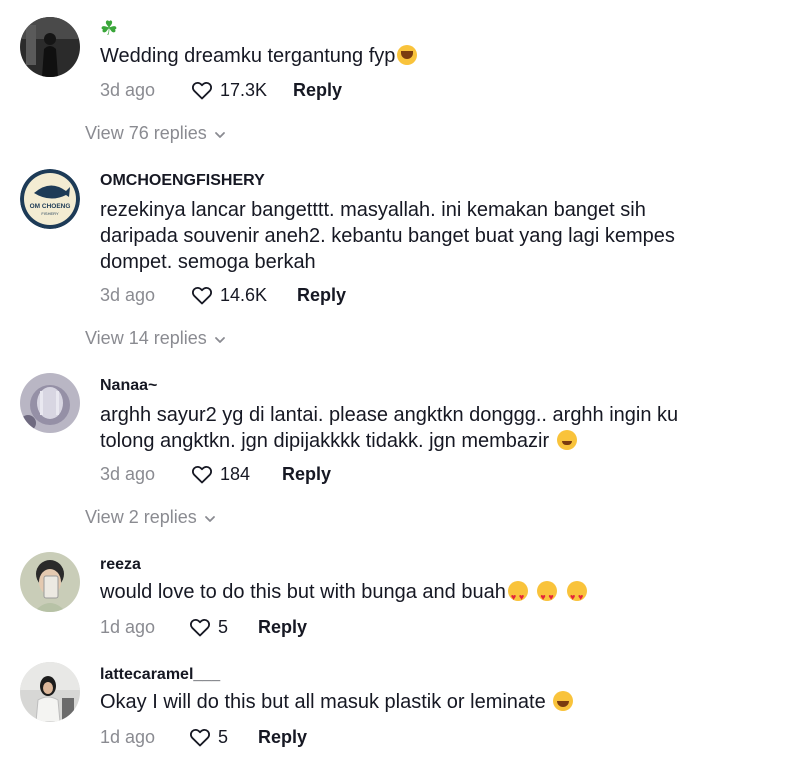 The width and height of the screenshot is (806, 766). I want to click on username: lattecaramel___, so click(160, 675).